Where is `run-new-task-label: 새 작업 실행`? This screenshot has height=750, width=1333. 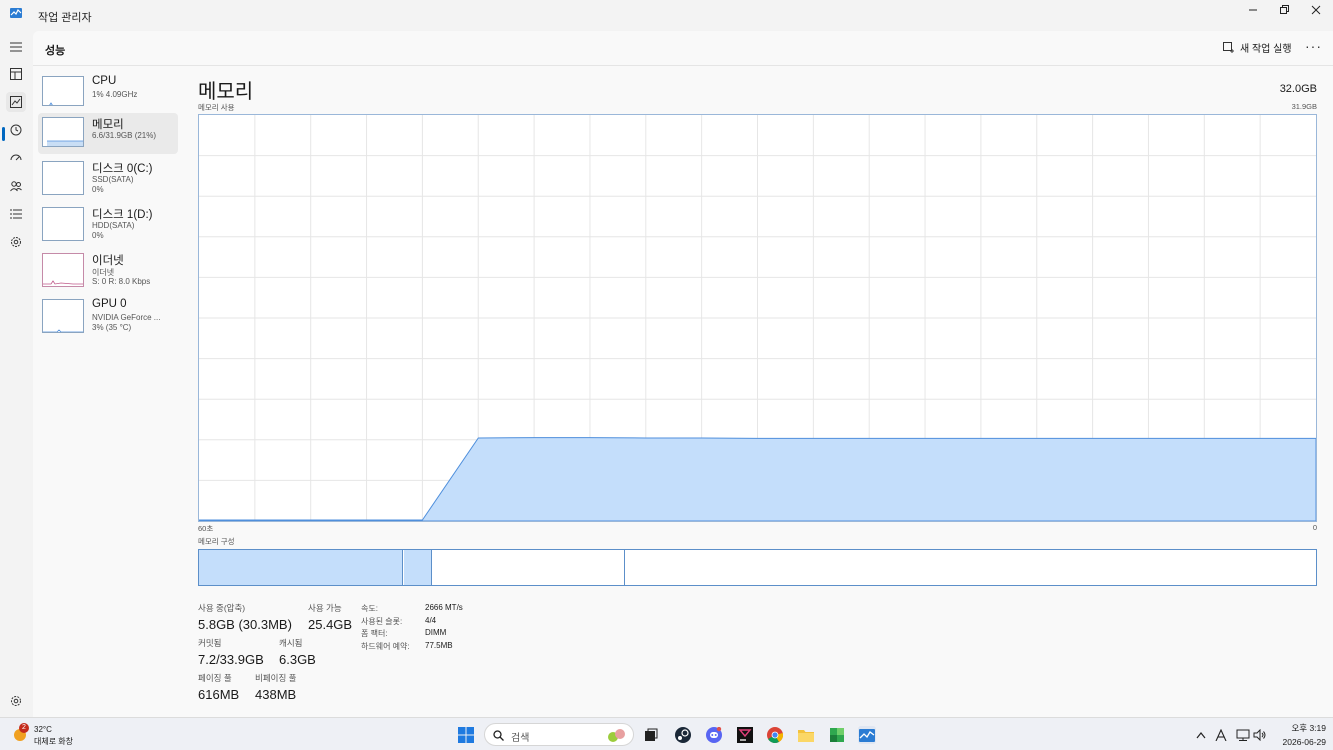 run-new-task-label: 새 작업 실행 is located at coordinates (1266, 49).